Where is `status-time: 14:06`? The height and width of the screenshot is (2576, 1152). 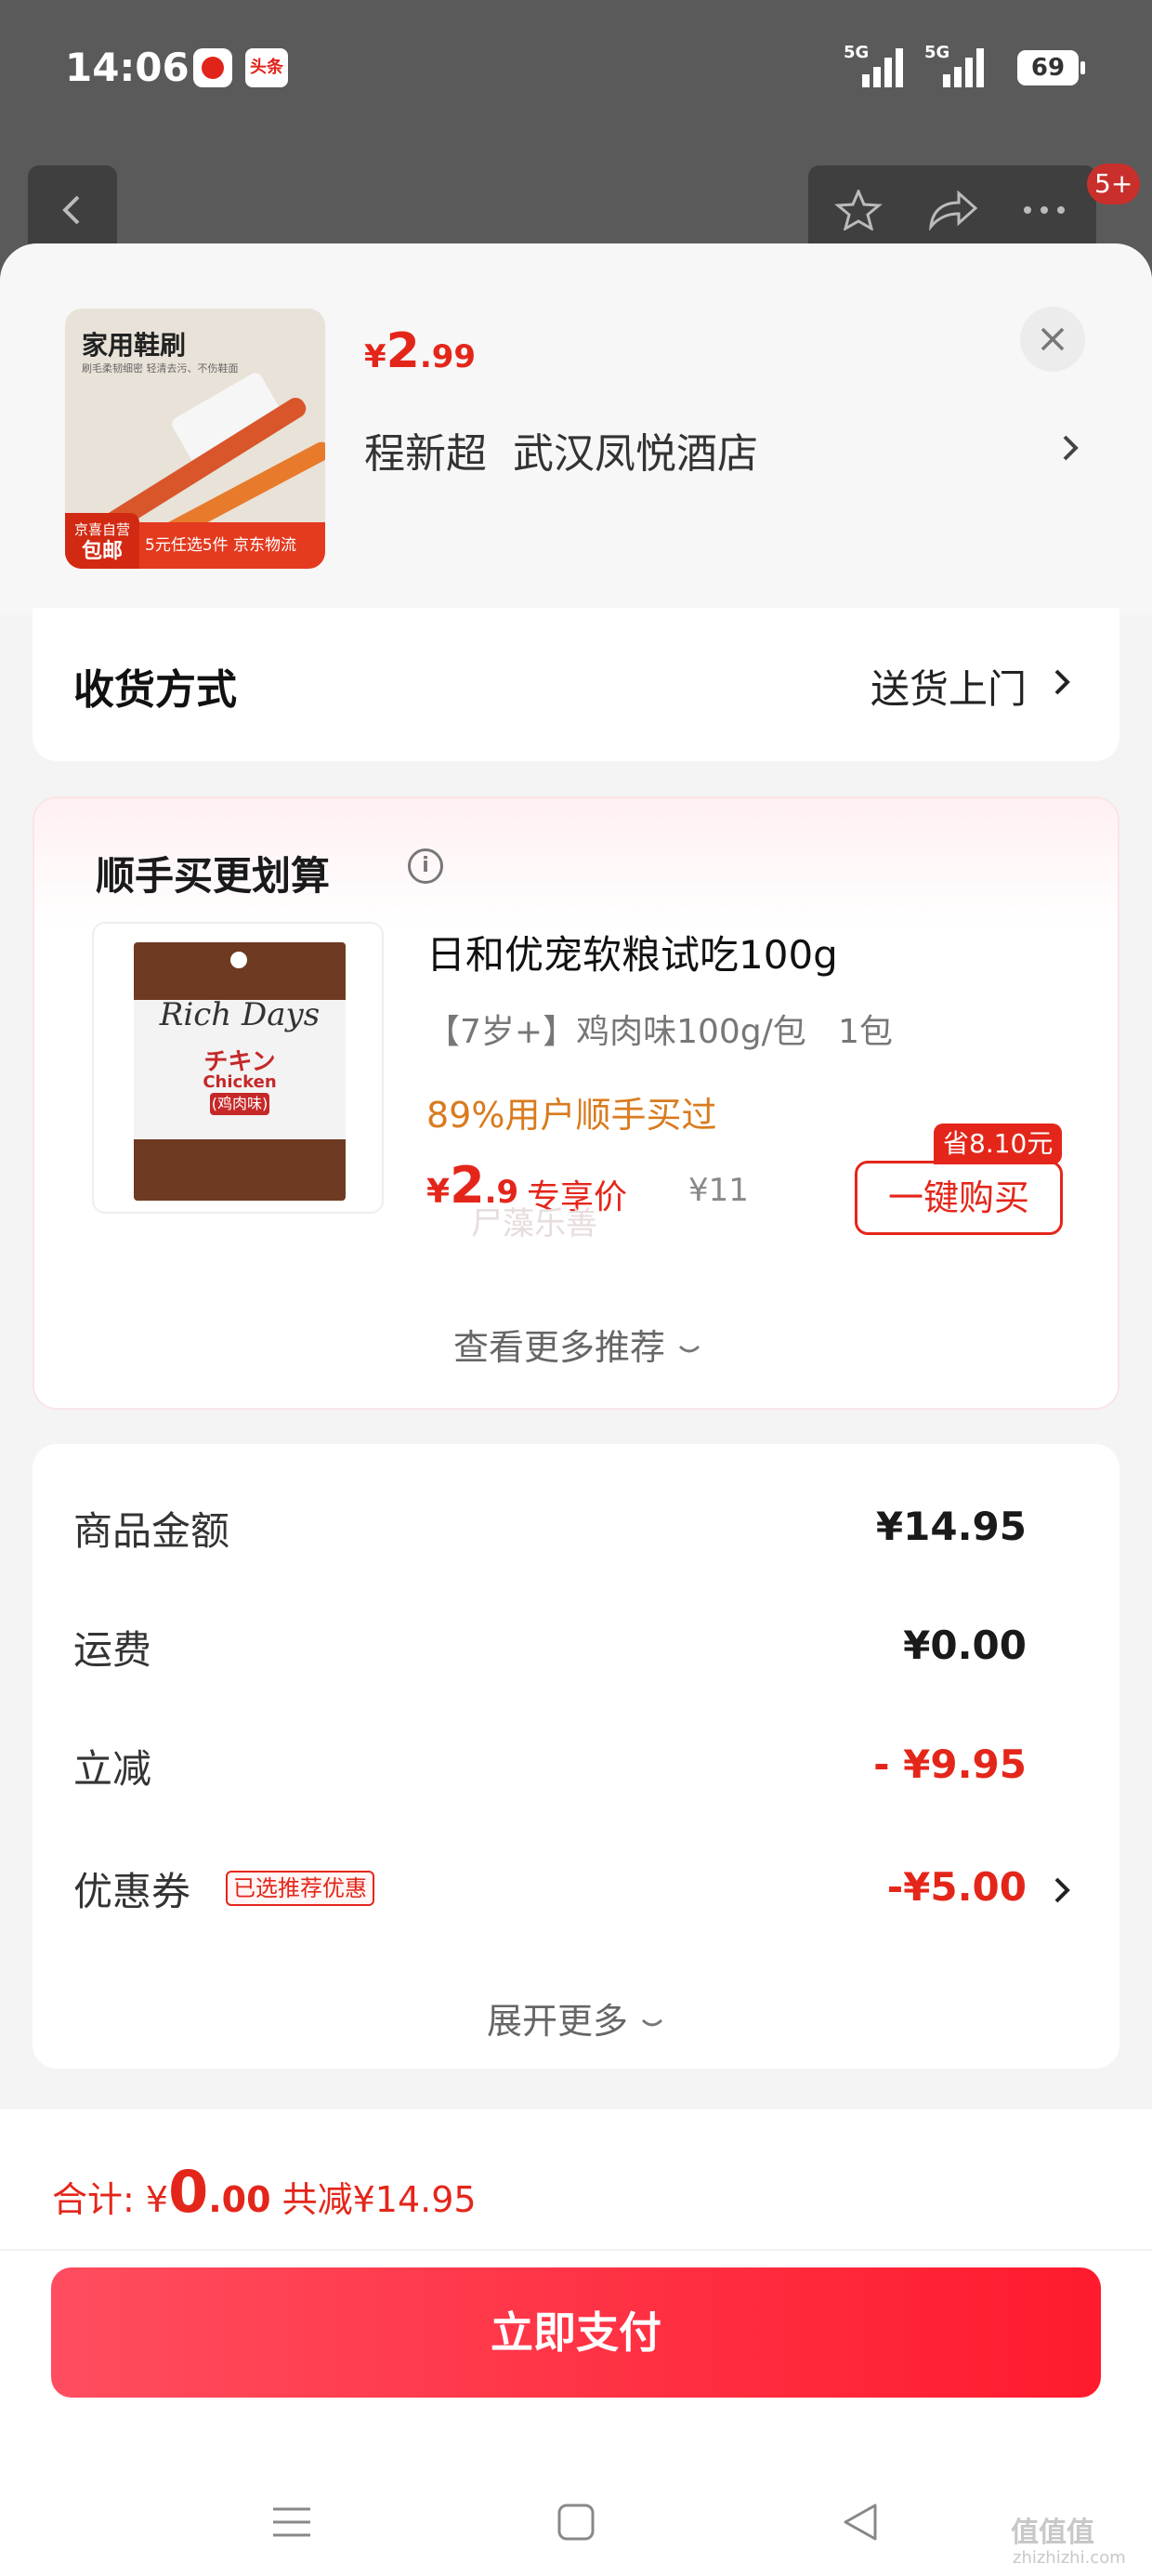
status-time: 14:06 is located at coordinates (127, 67).